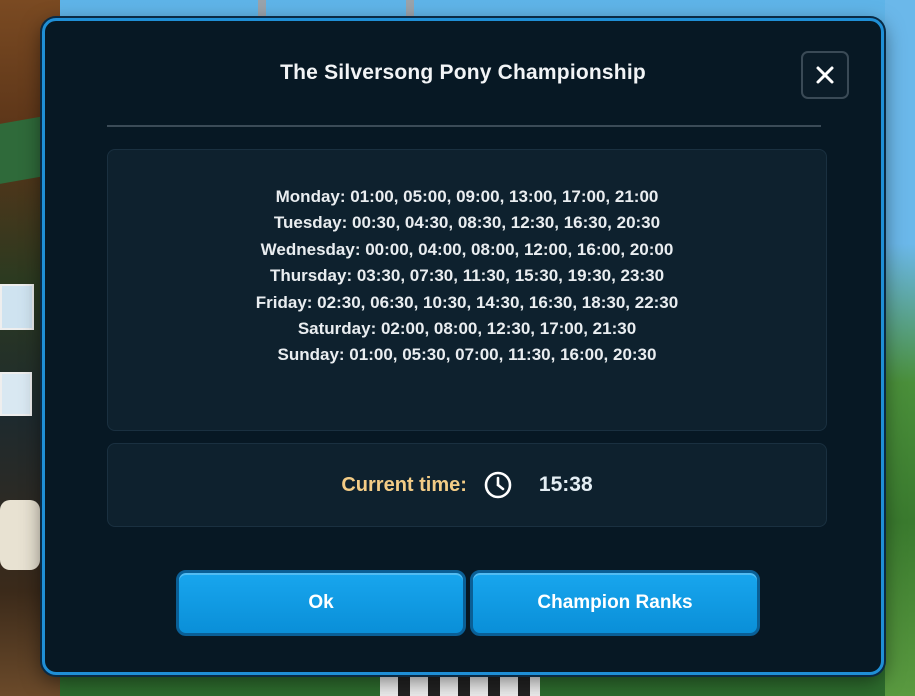 This screenshot has width=915, height=696. I want to click on current-time-value: 15:38, so click(565, 484).